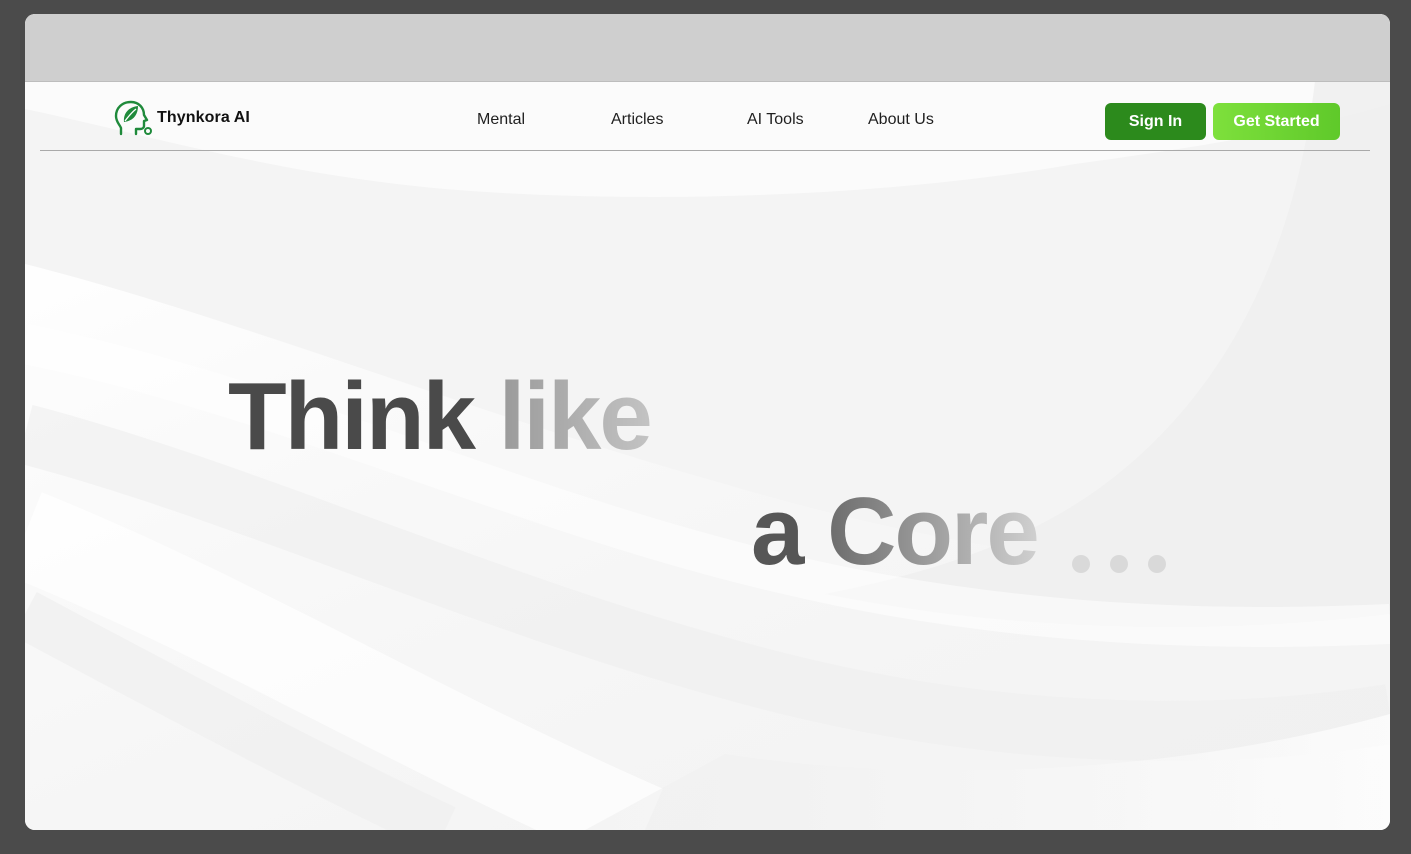 Image resolution: width=1411 pixels, height=854 pixels. Describe the element at coordinates (501, 120) in the screenshot. I see `nav-link-mental: Mental` at that location.